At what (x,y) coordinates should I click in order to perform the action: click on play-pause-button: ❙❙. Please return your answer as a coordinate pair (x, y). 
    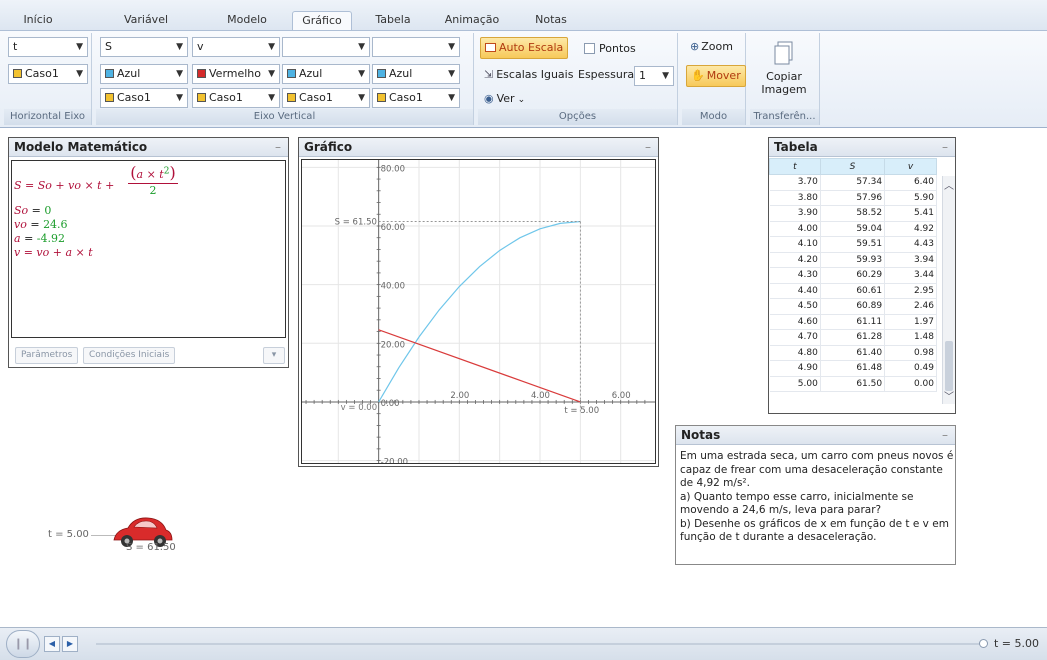
    Looking at the image, I should click on (23, 644).